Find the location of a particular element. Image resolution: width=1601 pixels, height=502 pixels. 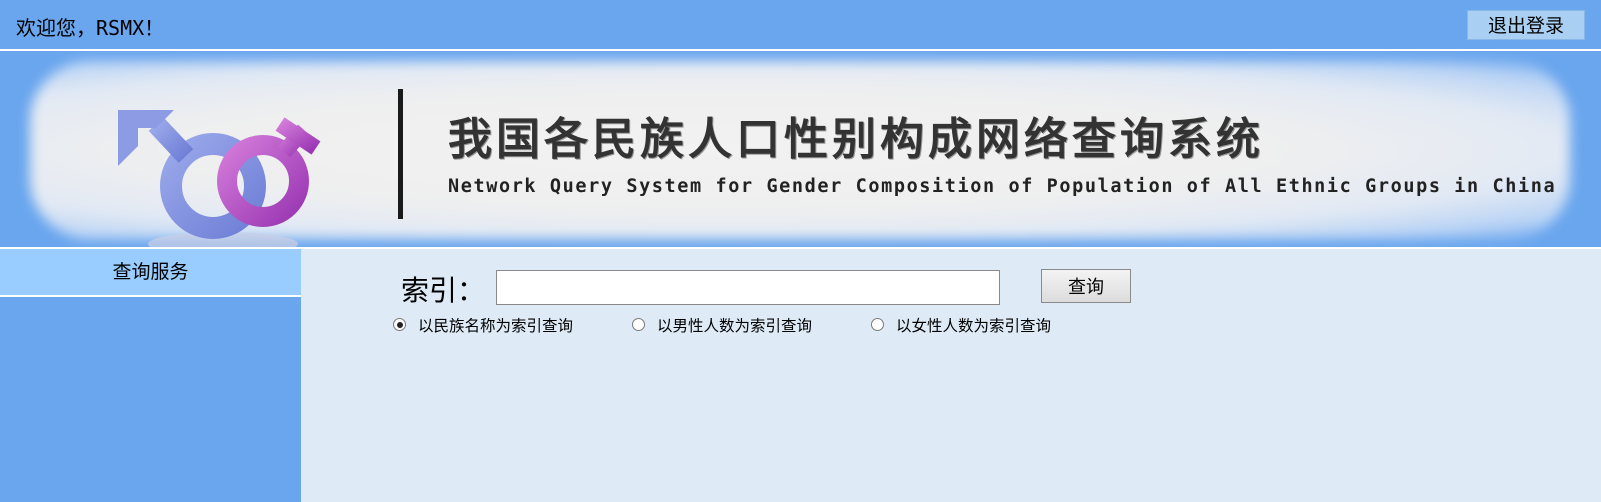

banner-divider is located at coordinates (400, 154).